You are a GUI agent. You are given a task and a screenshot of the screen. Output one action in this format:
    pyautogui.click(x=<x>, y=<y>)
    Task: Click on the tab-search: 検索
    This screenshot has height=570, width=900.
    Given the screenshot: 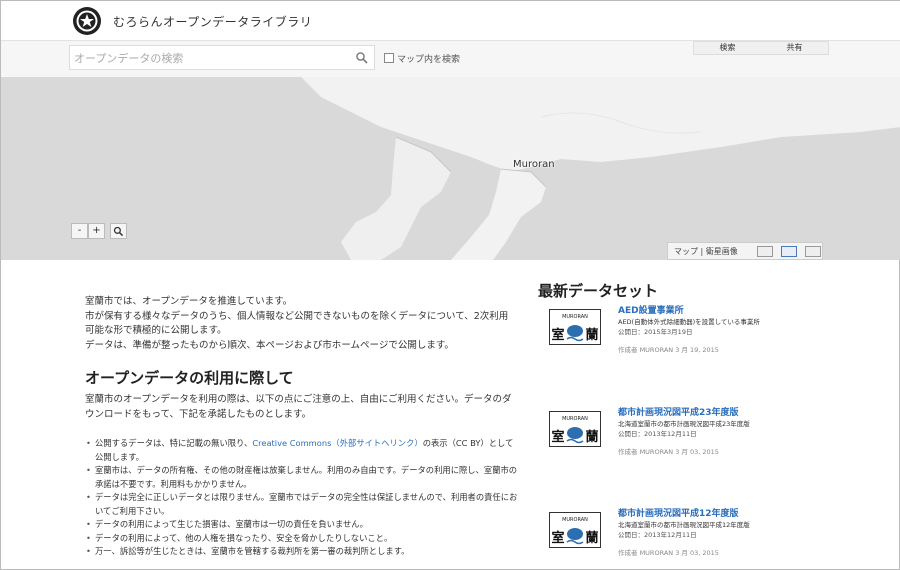 What is the action you would take?
    pyautogui.click(x=727, y=48)
    